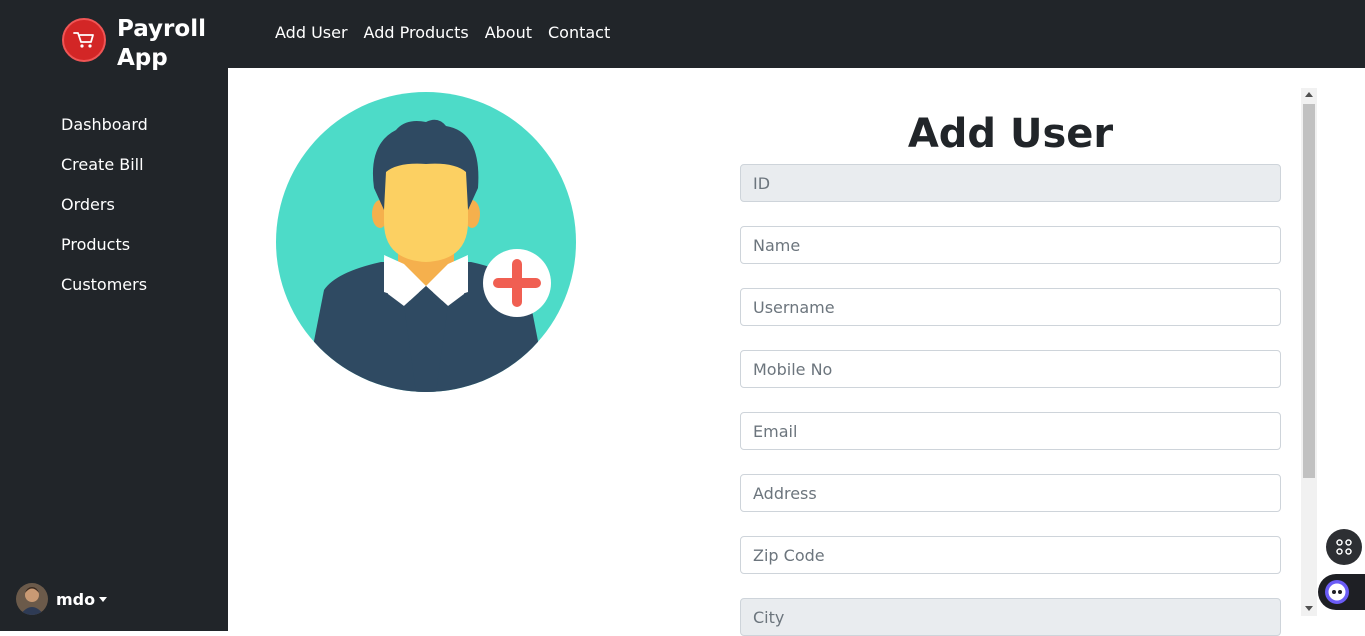  Describe the element at coordinates (1010, 617) in the screenshot. I see `city-field` at that location.